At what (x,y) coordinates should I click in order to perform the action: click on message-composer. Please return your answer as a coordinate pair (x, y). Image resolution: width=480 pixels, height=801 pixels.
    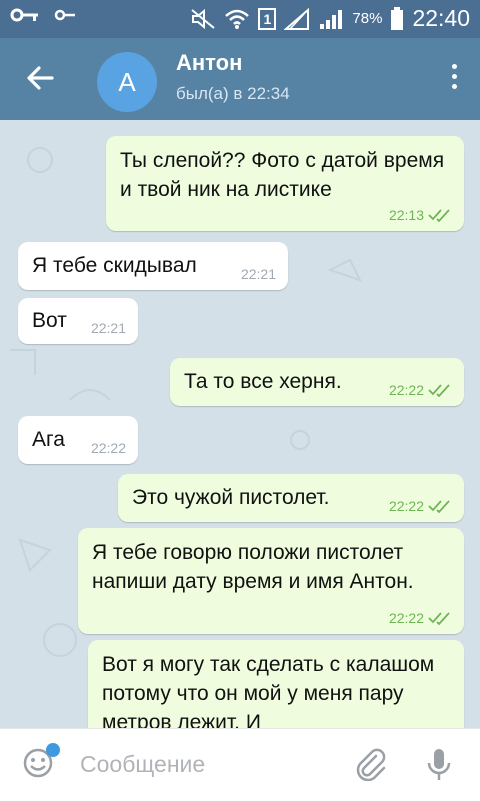
    Looking at the image, I should click on (240, 764).